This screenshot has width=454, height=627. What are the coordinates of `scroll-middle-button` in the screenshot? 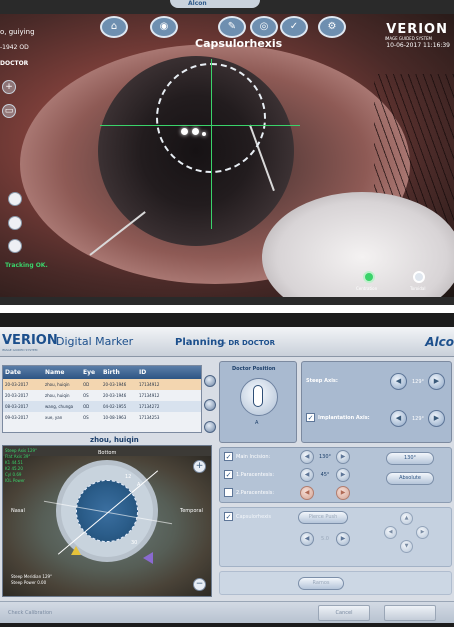 It's located at (210, 405).